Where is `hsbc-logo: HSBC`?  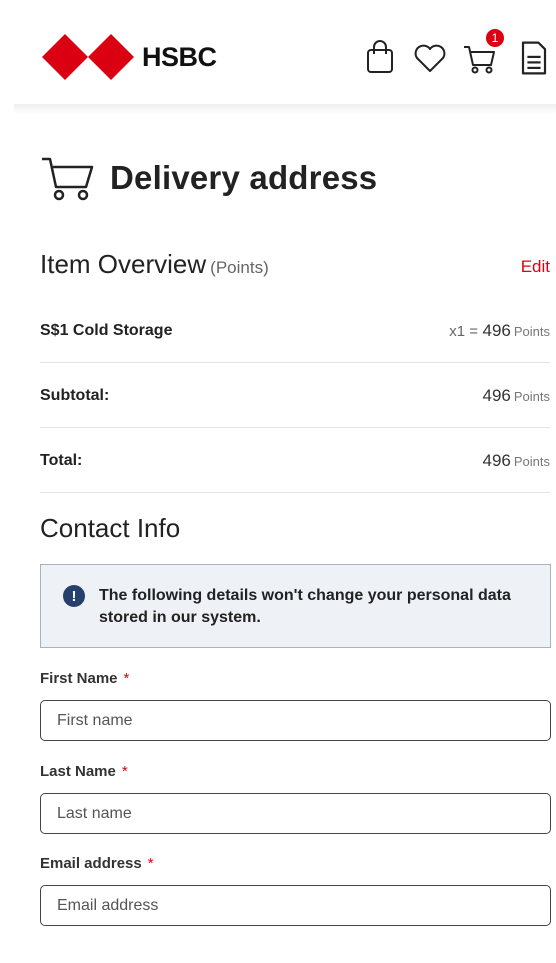
hsbc-logo: HSBC is located at coordinates (129, 57).